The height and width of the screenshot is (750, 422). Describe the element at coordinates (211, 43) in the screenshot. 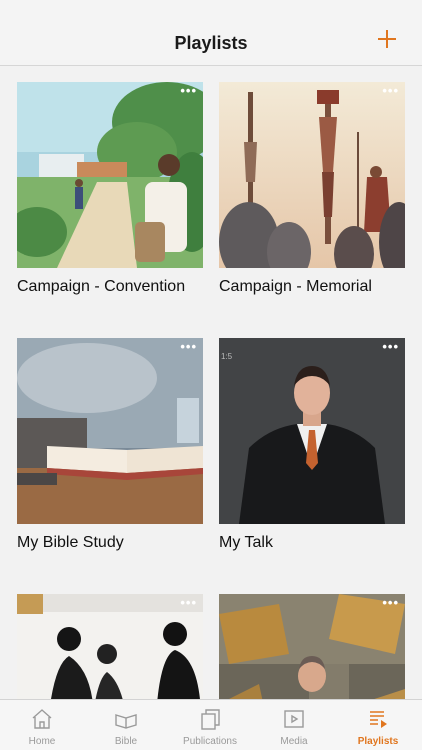

I see `page-title: Playlists` at that location.